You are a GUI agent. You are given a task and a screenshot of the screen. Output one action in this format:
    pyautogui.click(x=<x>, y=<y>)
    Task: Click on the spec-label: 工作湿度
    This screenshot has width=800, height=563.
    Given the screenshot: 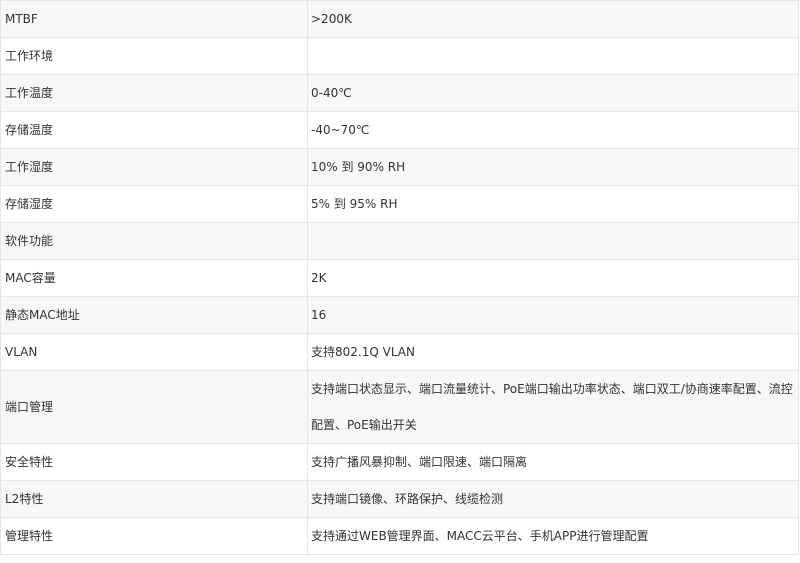 What is the action you would take?
    pyautogui.click(x=154, y=167)
    